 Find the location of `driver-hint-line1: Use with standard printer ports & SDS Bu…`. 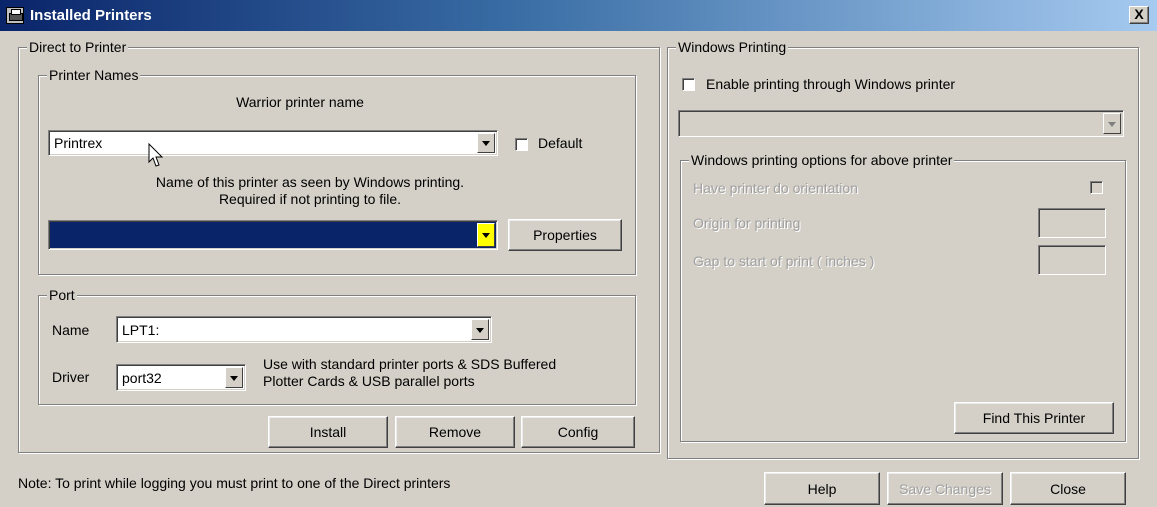

driver-hint-line1: Use with standard printer ports & SDS Bu… is located at coordinates (410, 364).